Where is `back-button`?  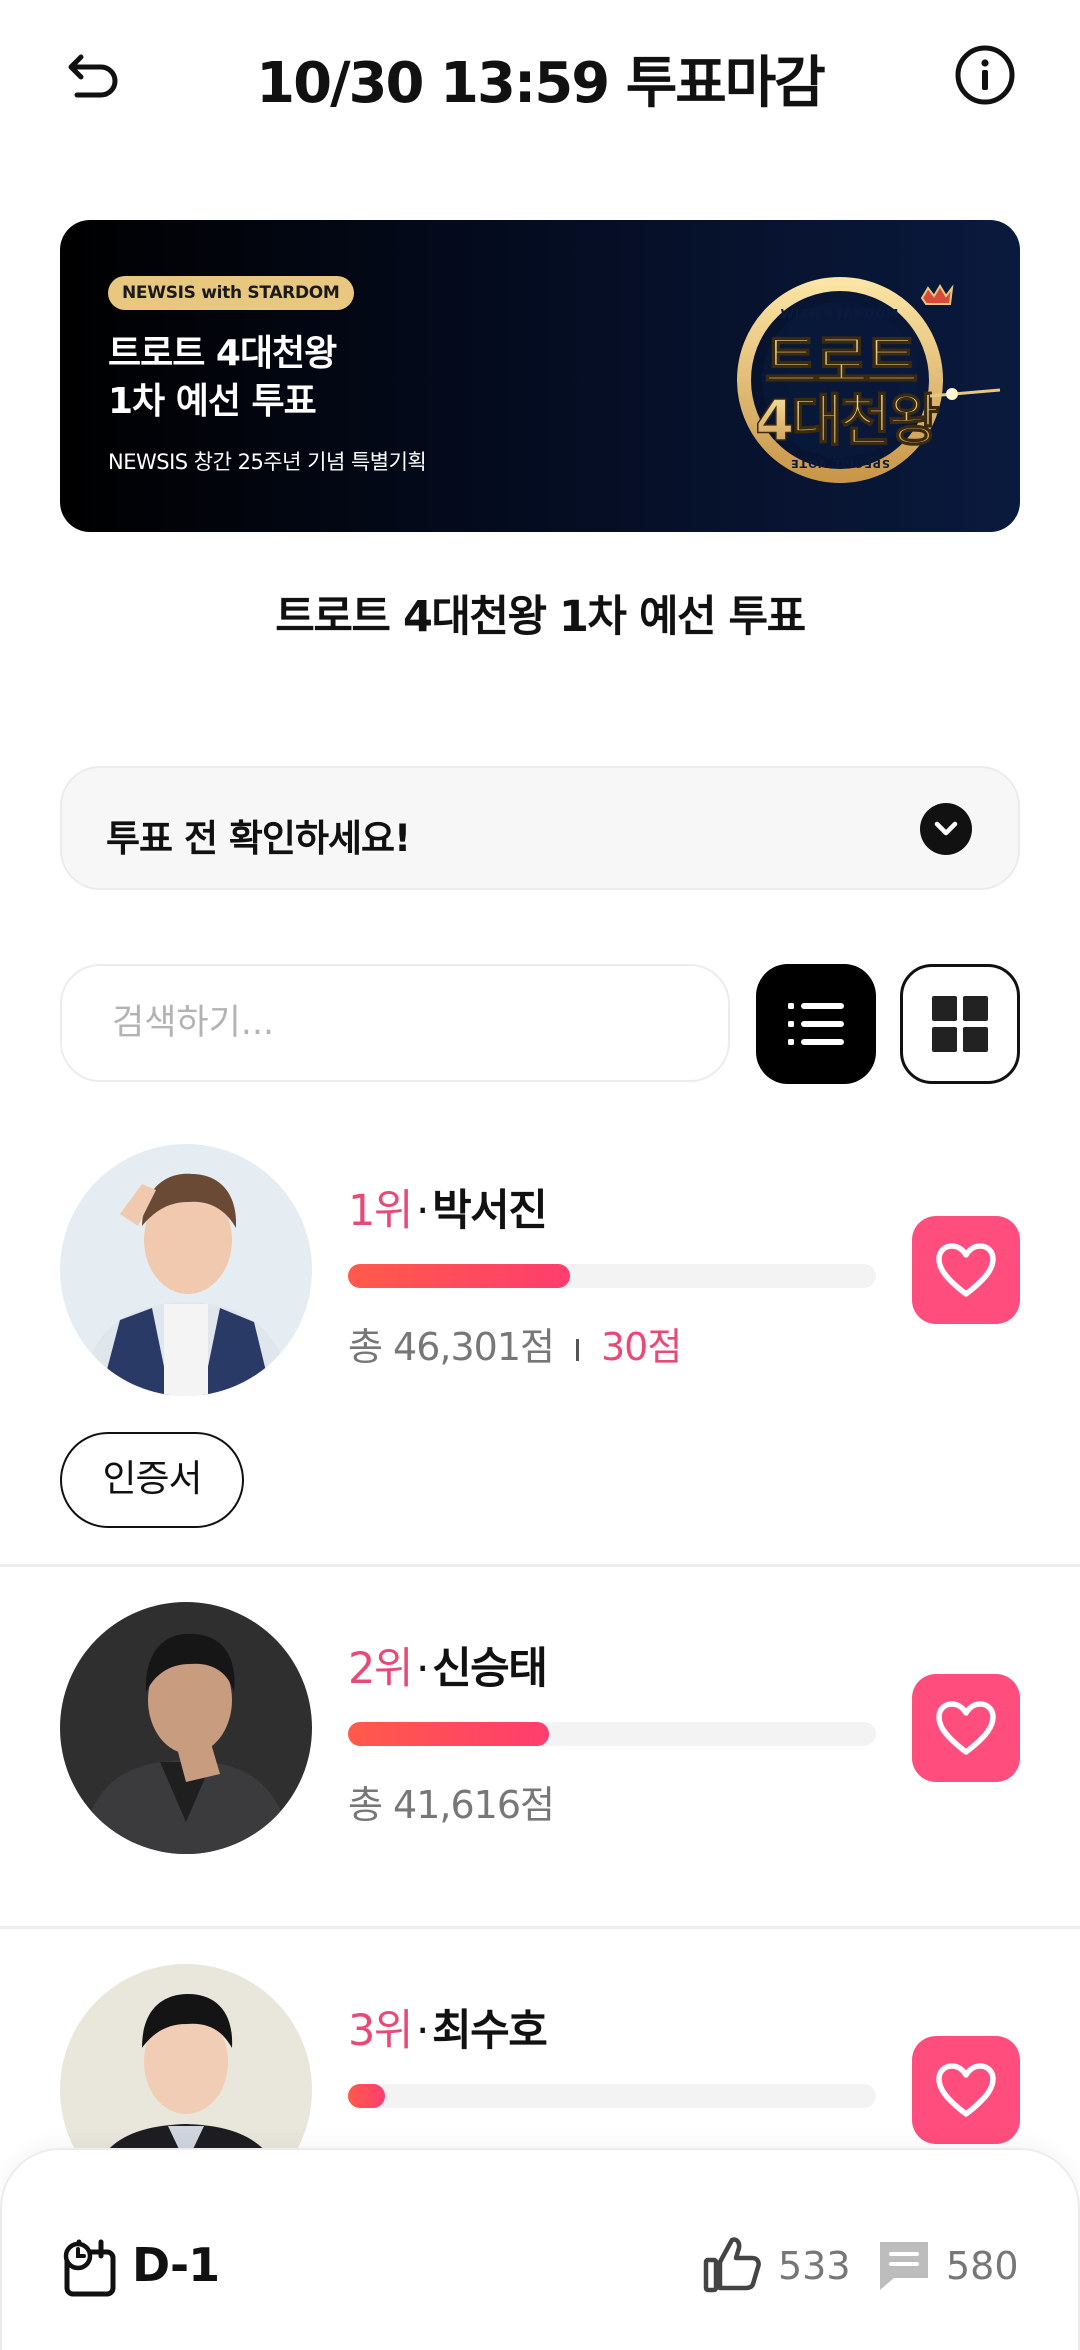 back-button is located at coordinates (95, 75).